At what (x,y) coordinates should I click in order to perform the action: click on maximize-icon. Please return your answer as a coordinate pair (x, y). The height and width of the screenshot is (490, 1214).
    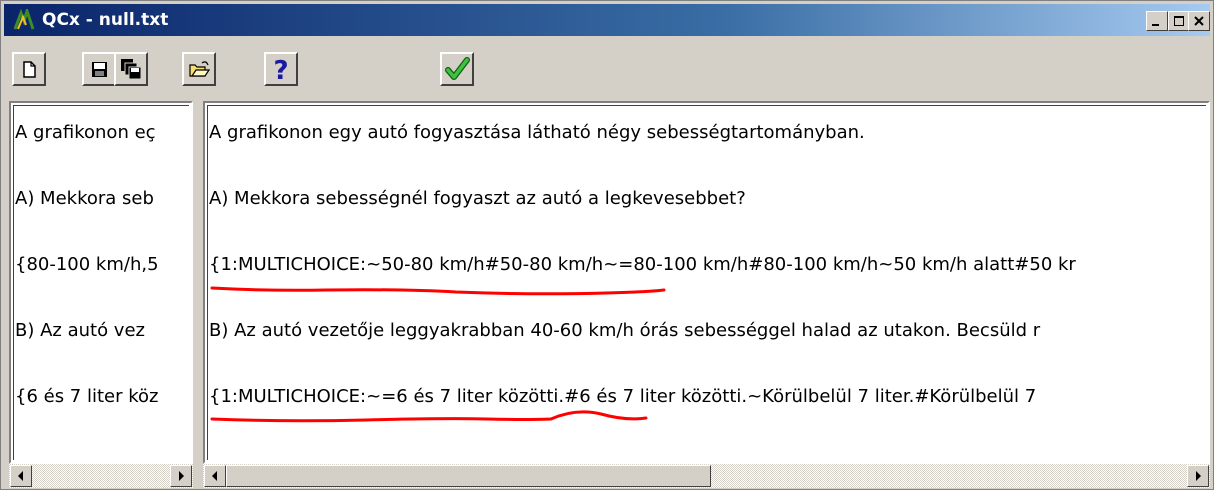
    Looking at the image, I should click on (1179, 21).